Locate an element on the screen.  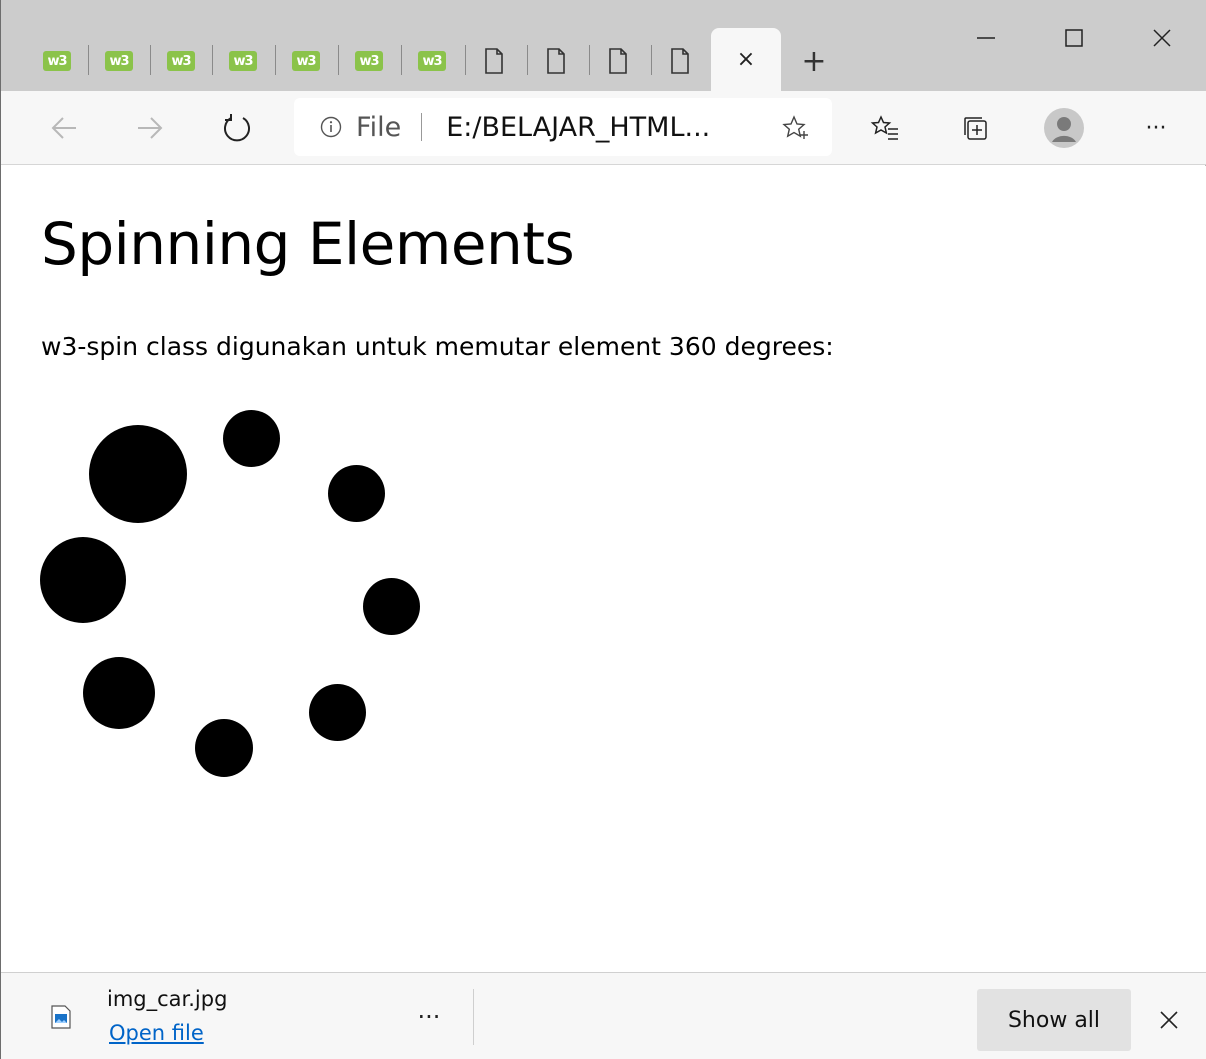
download-bar: img_car.jpg Open file ··· Show all is located at coordinates (603, 1015).